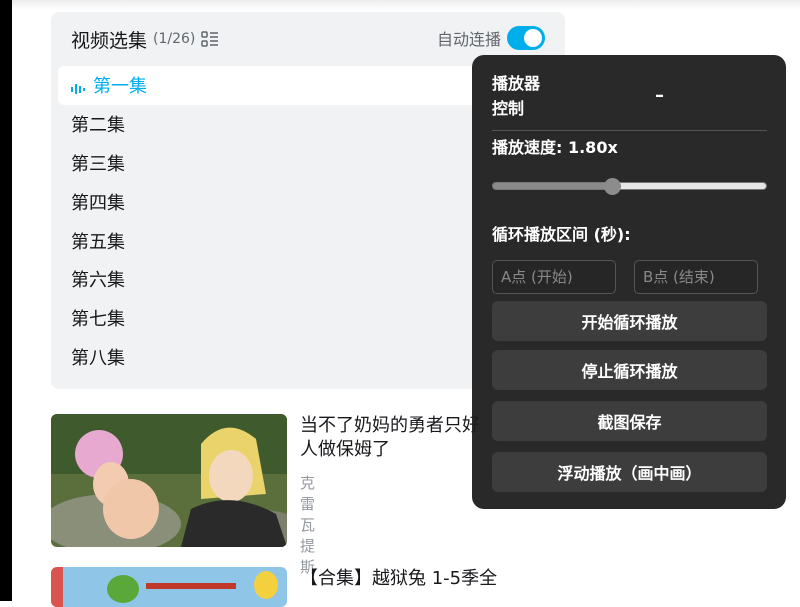 The width and height of the screenshot is (800, 607). Describe the element at coordinates (554, 277) in the screenshot. I see `loop-start-input` at that location.